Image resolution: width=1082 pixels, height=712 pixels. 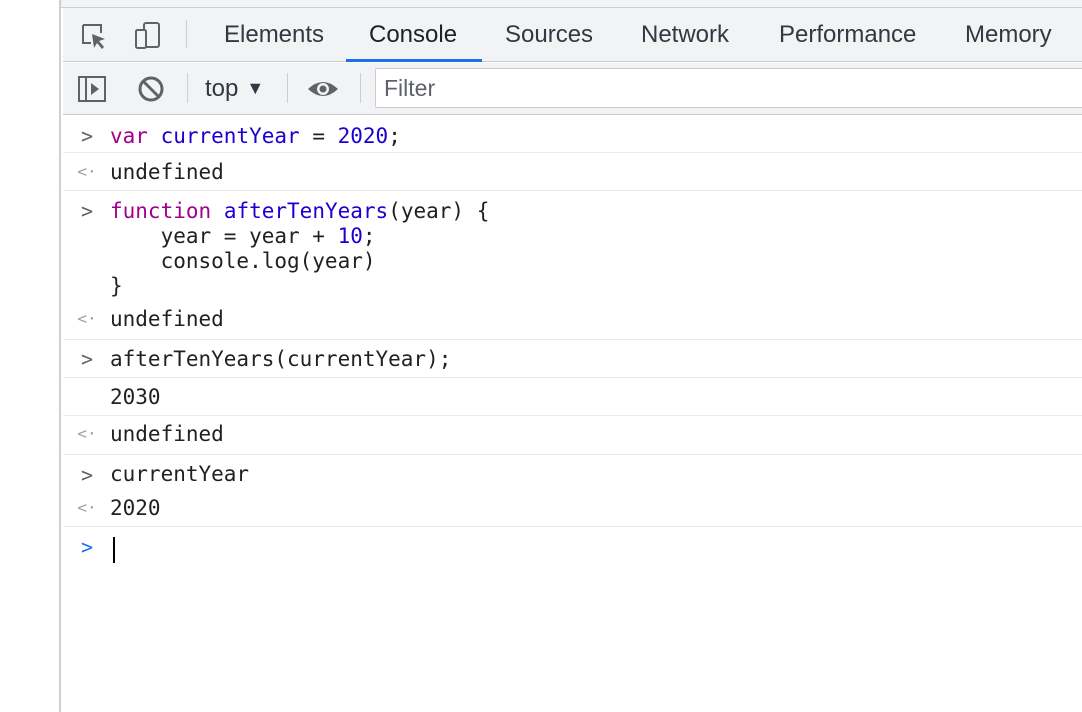 I want to click on code-number: 10, so click(x=350, y=236).